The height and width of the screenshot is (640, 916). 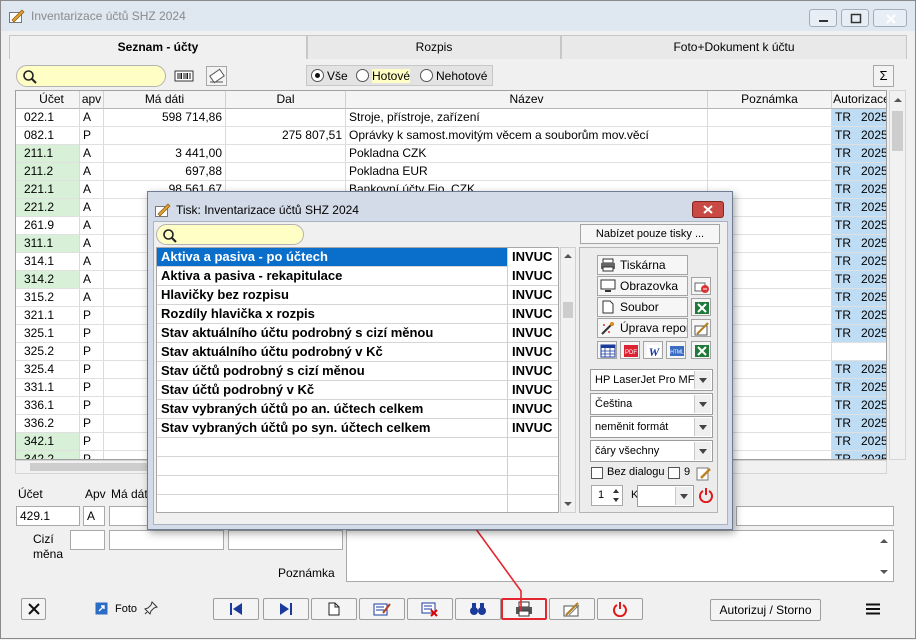 I want to click on table-row: 211.1 A 3 441,00 Pokladna CZK TR 2025, so click(x=451, y=154).